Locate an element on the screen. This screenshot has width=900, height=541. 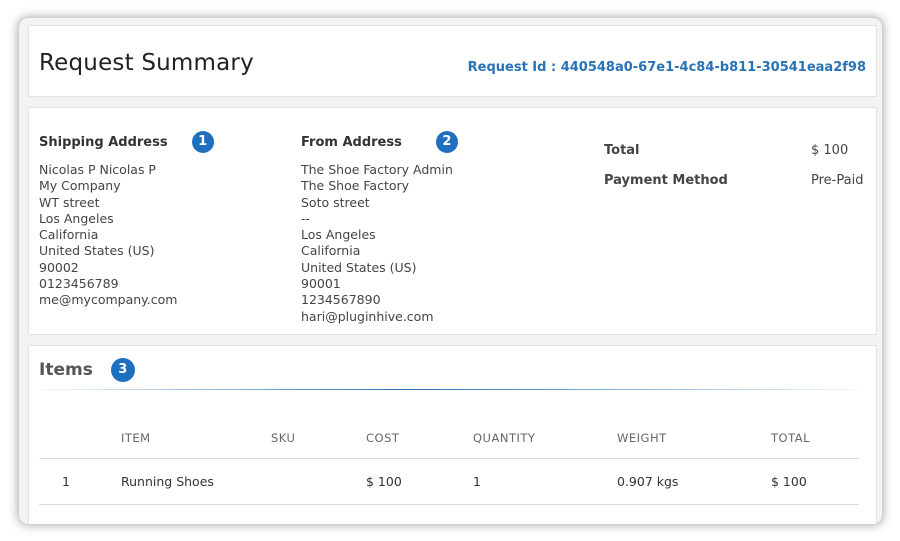
row-index: 1 is located at coordinates (80, 481).